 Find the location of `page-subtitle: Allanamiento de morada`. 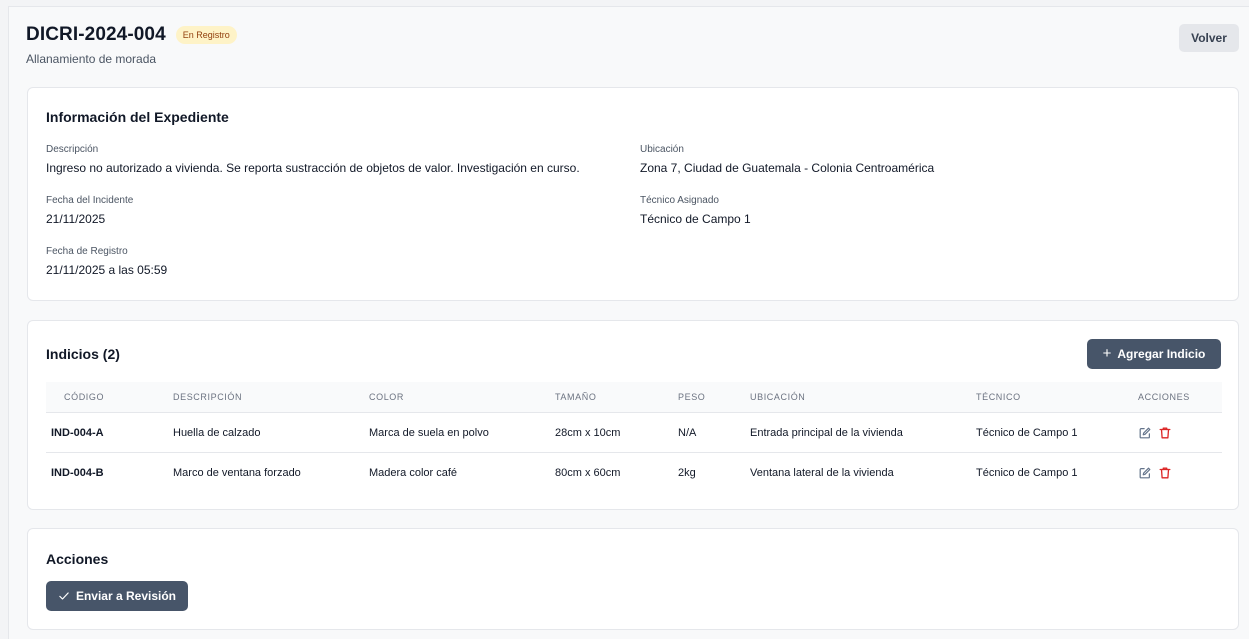

page-subtitle: Allanamiento de morada is located at coordinates (91, 59).